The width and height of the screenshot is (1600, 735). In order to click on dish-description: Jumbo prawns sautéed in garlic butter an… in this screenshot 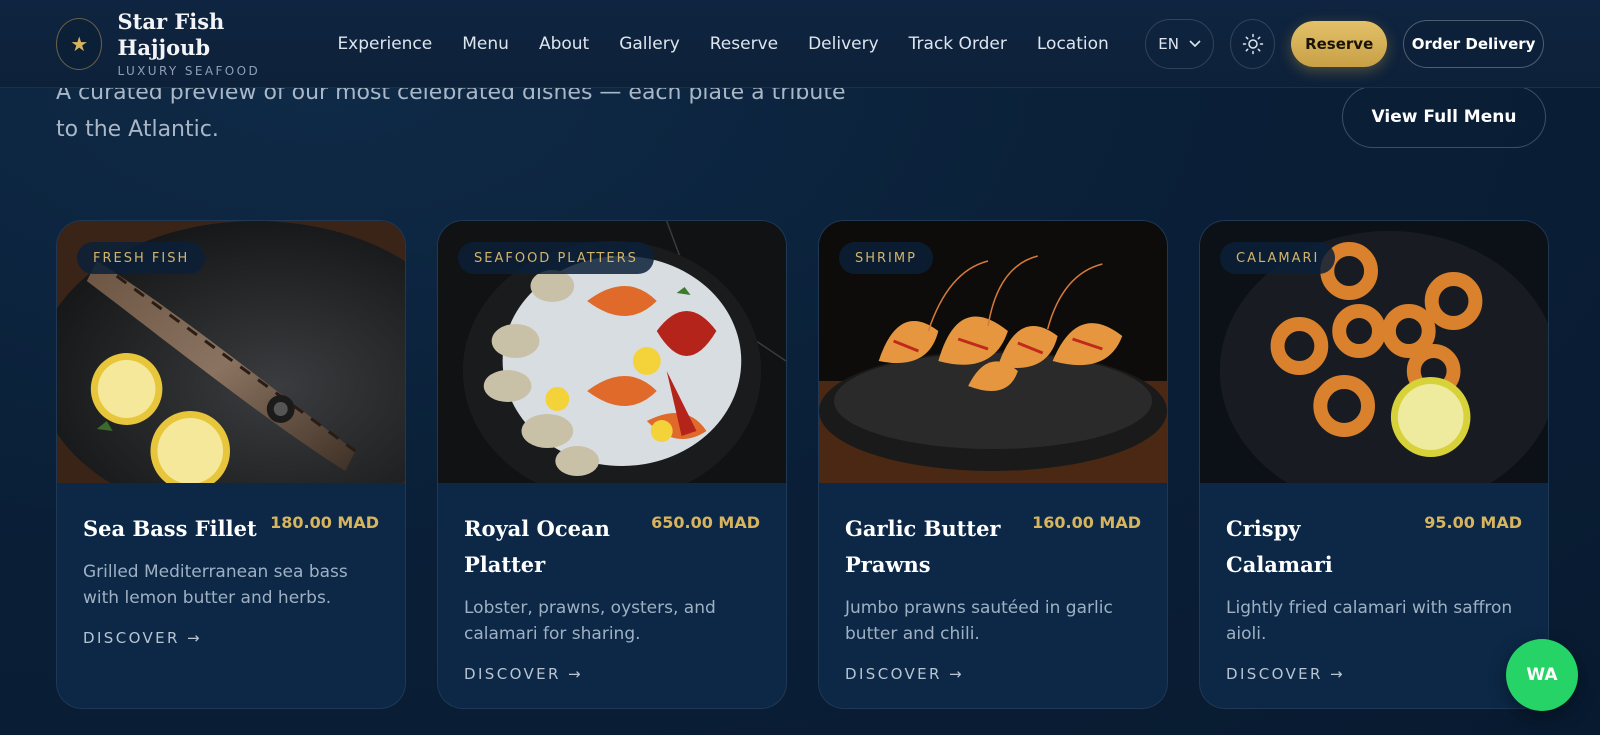, I will do `click(979, 621)`.